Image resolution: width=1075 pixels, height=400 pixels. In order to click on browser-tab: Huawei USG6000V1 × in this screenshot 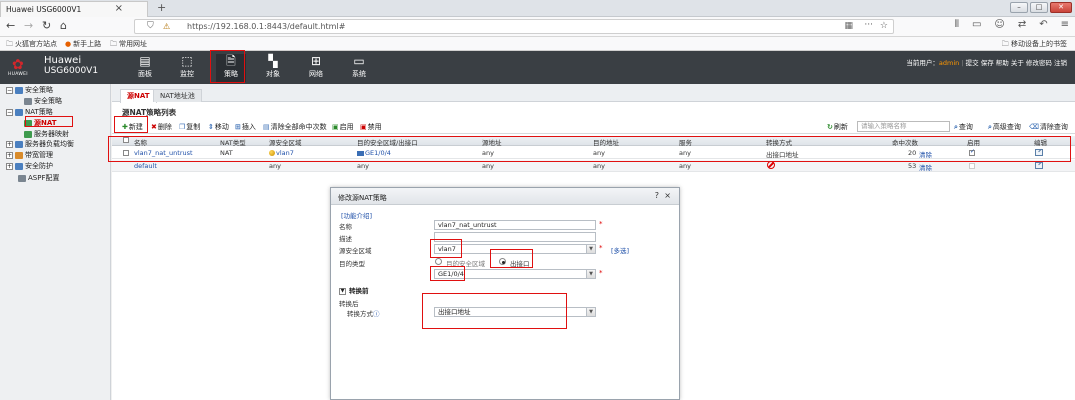, I will do `click(74, 9)`.